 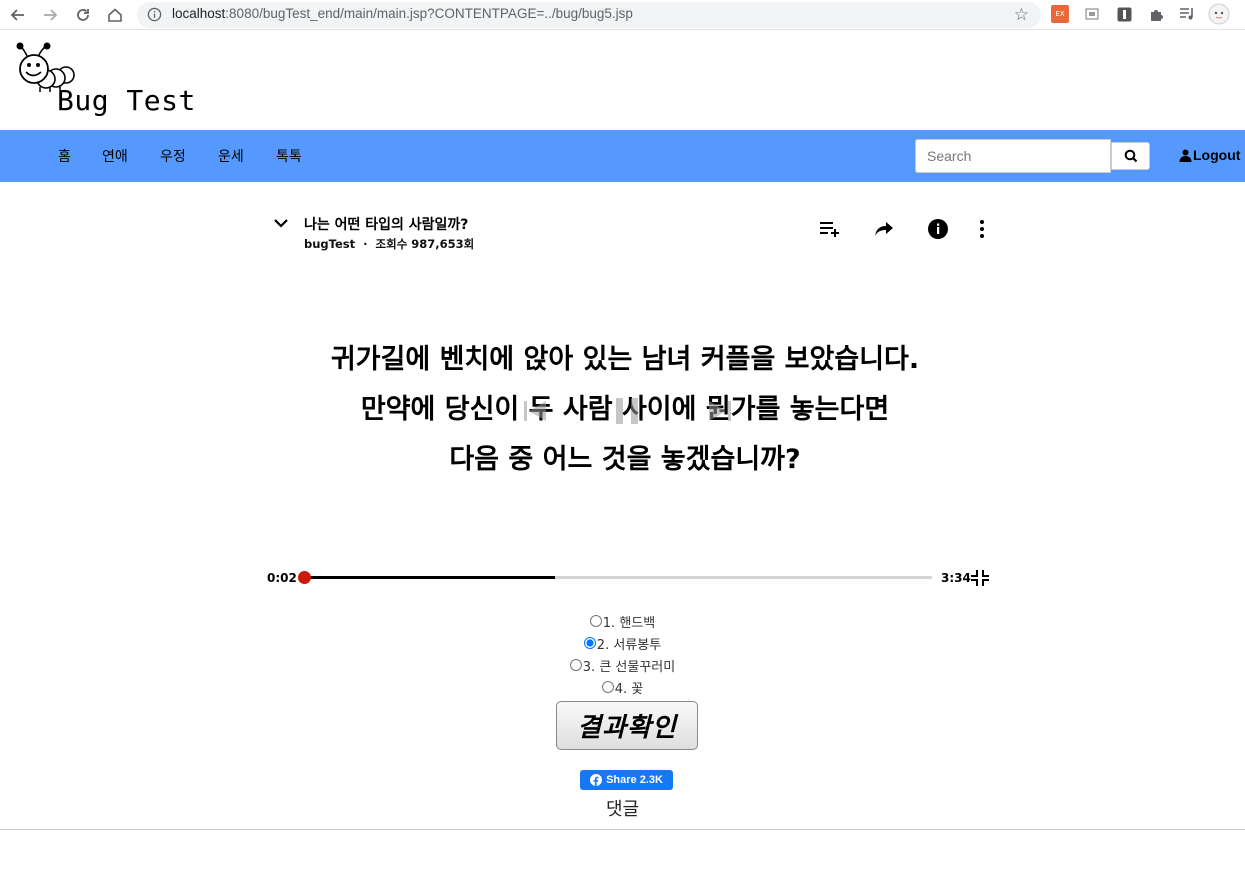 I want to click on time-current: 0:02, so click(x=282, y=578).